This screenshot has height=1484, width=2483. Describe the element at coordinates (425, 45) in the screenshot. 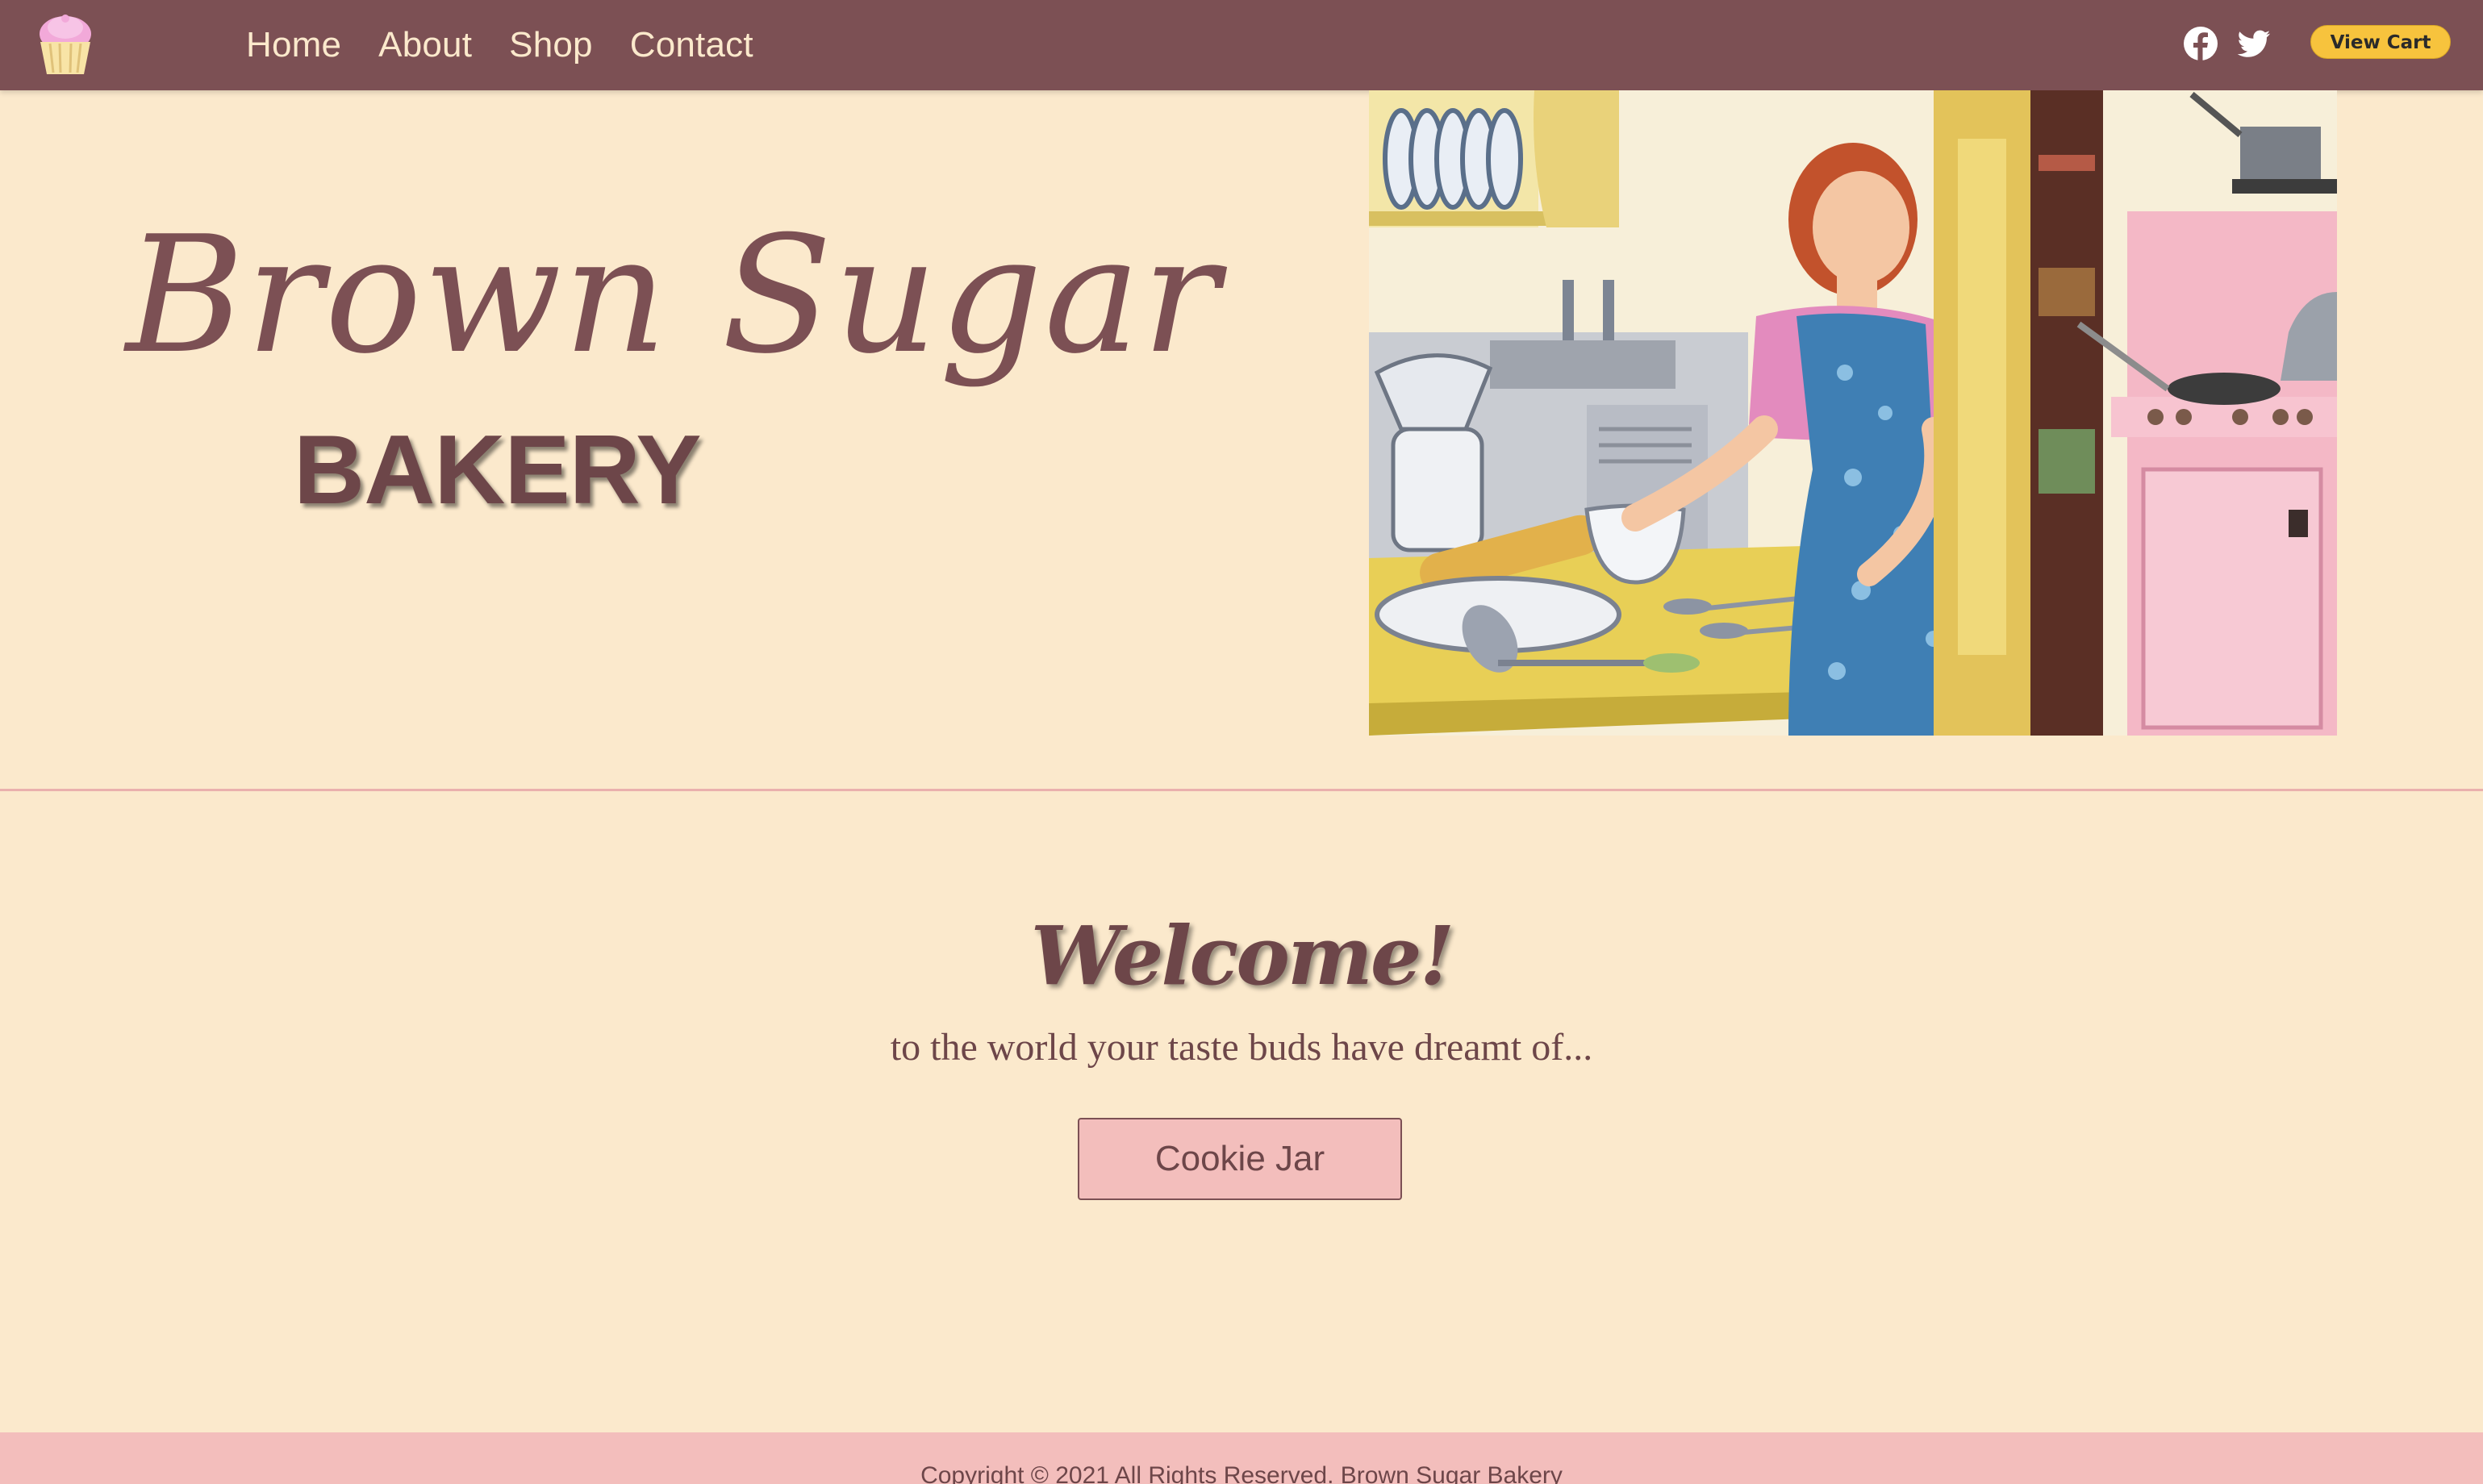

I see `nav-link-about: About` at that location.